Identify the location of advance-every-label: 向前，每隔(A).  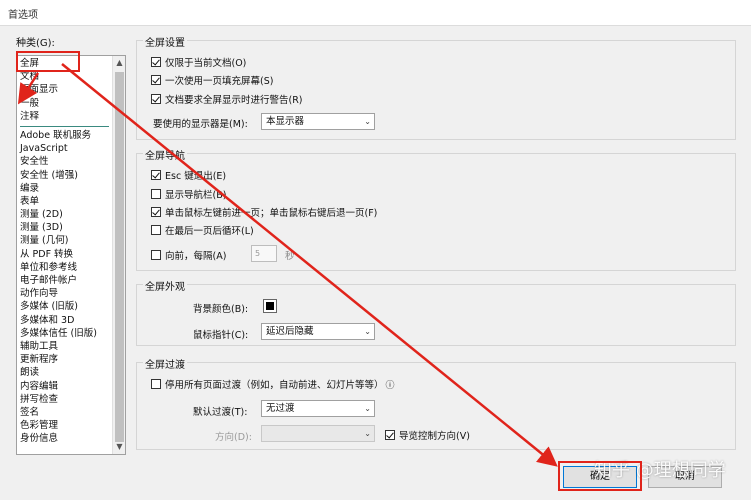
(196, 256).